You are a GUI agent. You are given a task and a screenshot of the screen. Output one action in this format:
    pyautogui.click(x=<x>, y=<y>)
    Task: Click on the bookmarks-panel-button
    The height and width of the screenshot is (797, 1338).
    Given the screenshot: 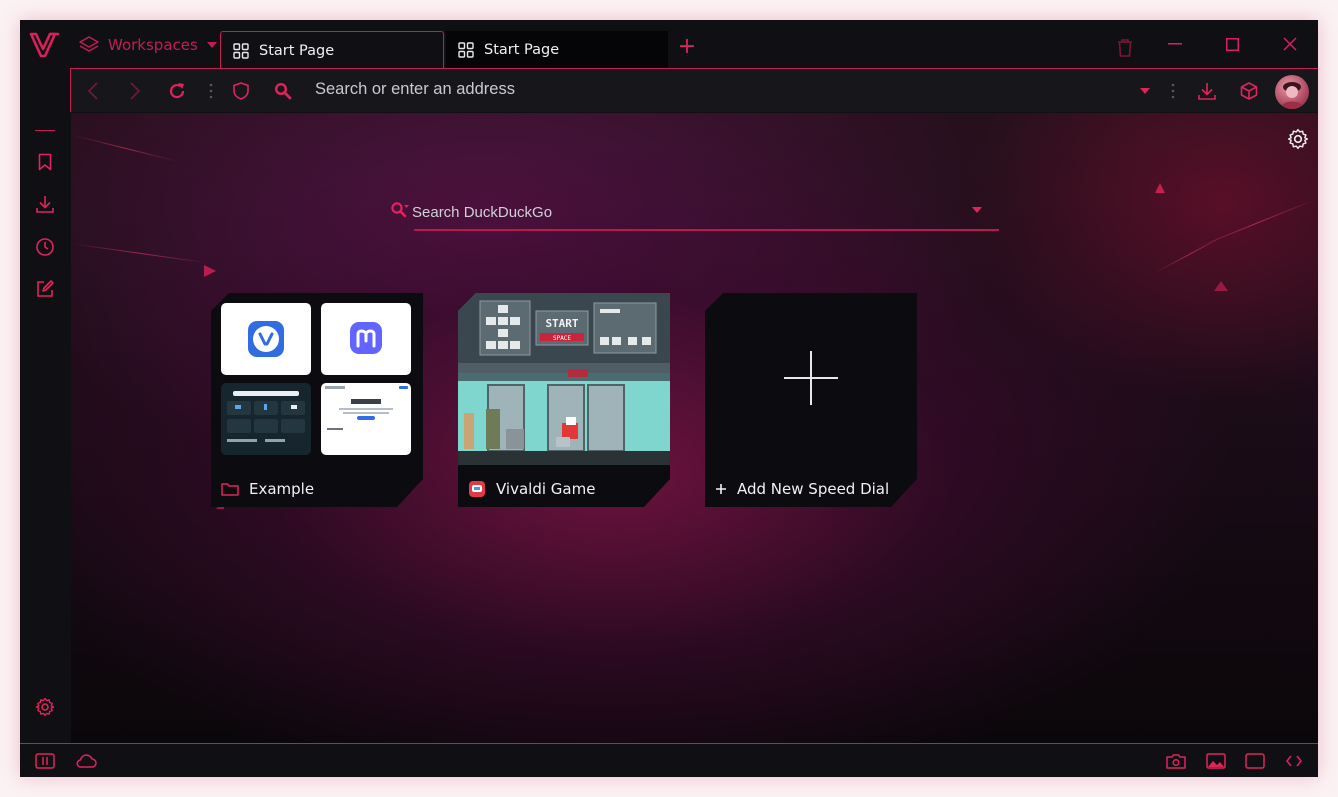 What is the action you would take?
    pyautogui.click(x=45, y=162)
    